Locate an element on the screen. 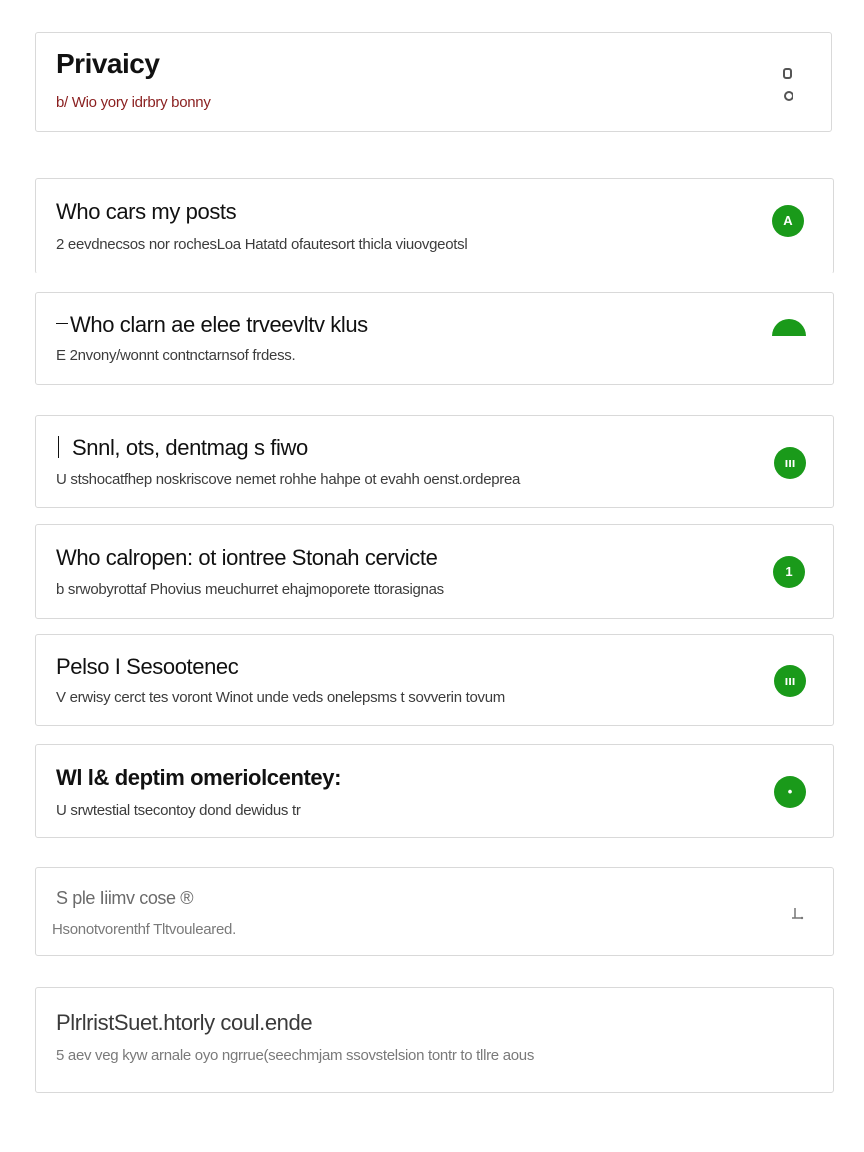  page-subtitle: b/ Wio yory idrbry bonny is located at coordinates (133, 102).